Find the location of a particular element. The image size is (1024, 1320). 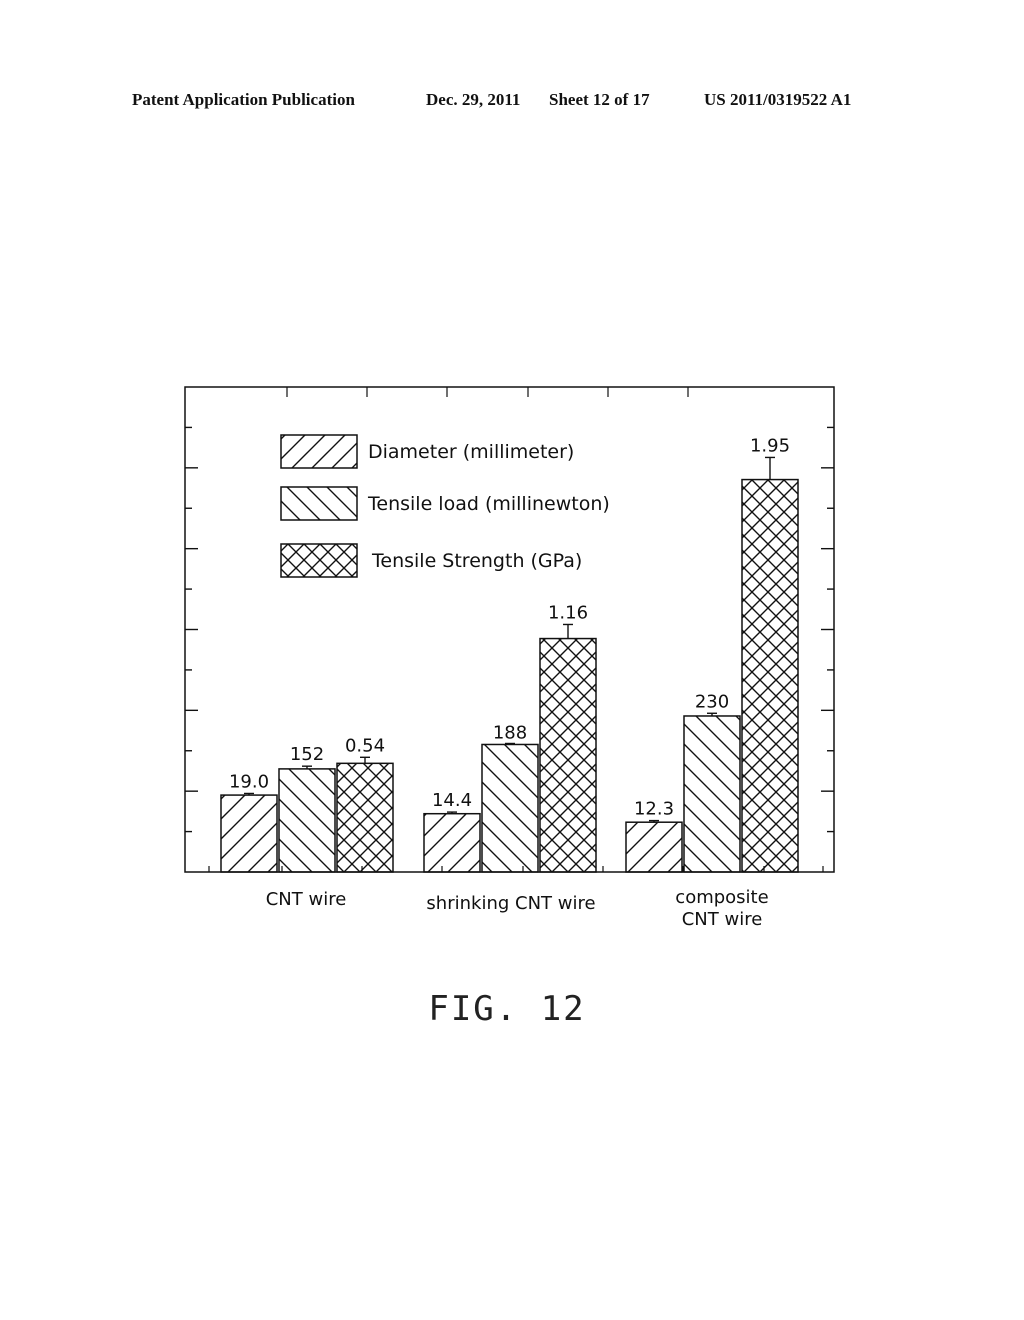

legend-label: Diameter (millimeter) is located at coordinates (471, 452).